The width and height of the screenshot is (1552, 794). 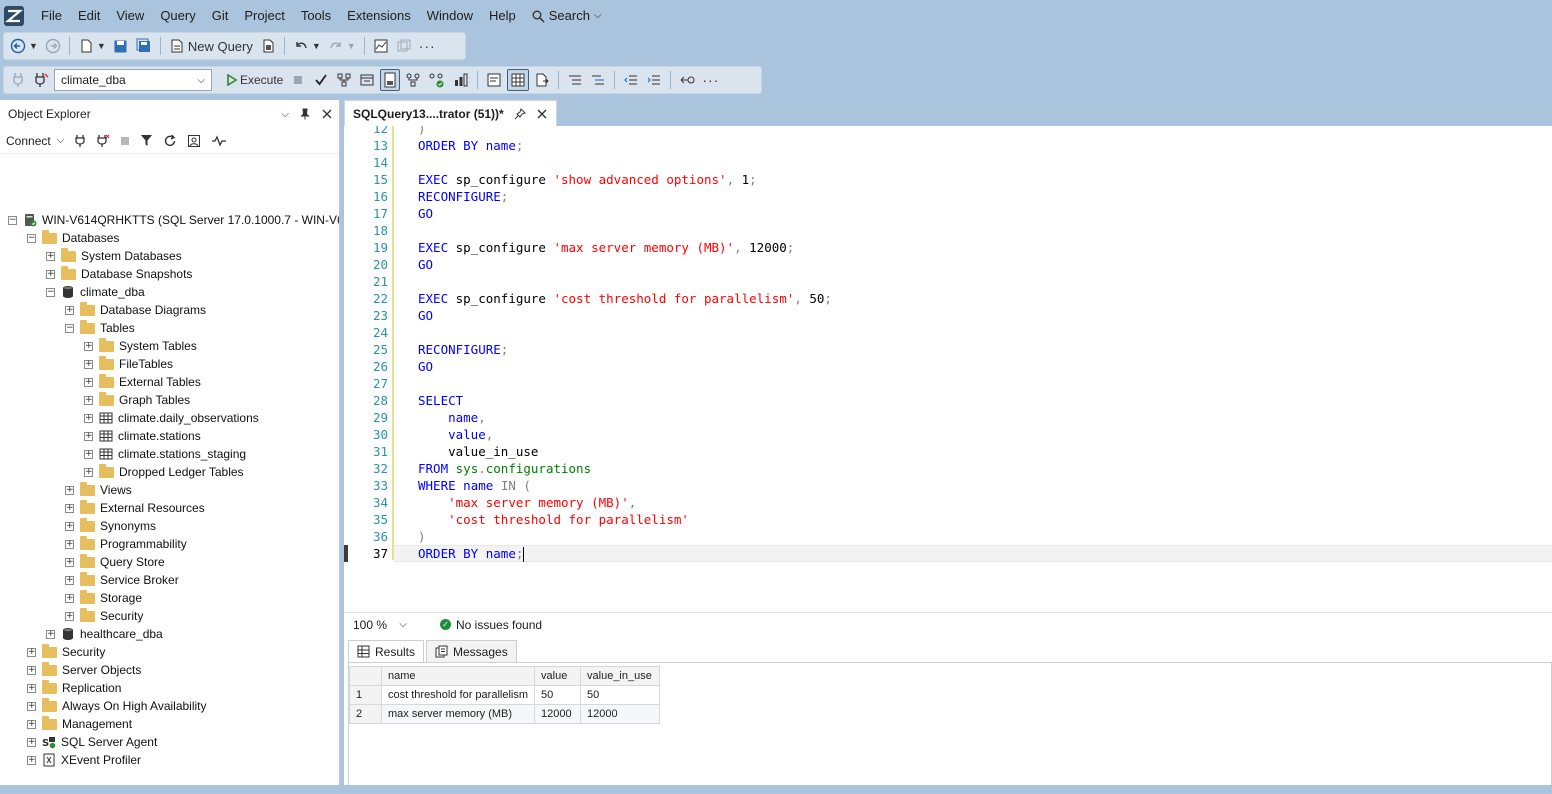 I want to click on tree-node: + Synonyms, so click(x=110, y=526).